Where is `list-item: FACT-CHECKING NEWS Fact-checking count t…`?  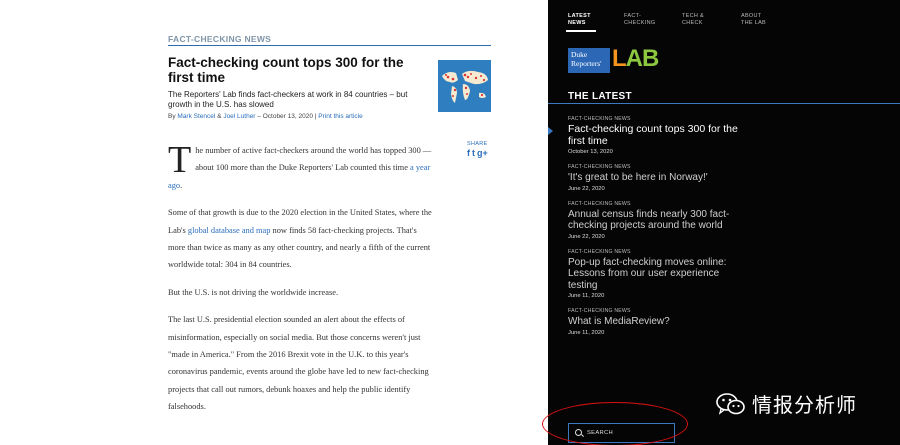
list-item: FACT-CHECKING NEWS Fact-checking count t… is located at coordinates (645, 135).